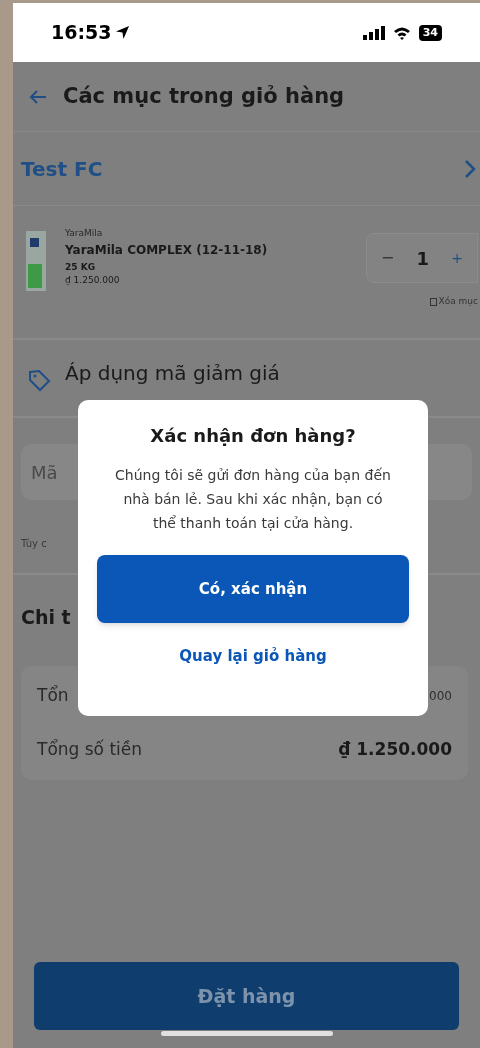  I want to click on wifi-icon, so click(401, 32).